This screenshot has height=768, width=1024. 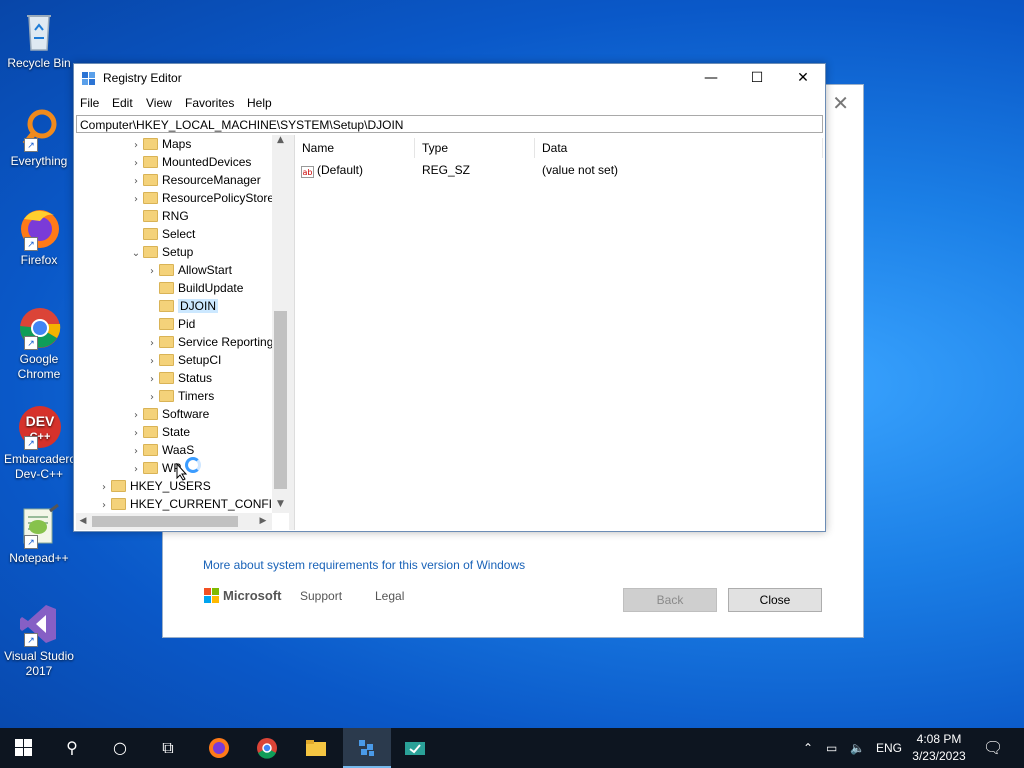 I want to click on minimize-icon: —, so click(x=711, y=78).